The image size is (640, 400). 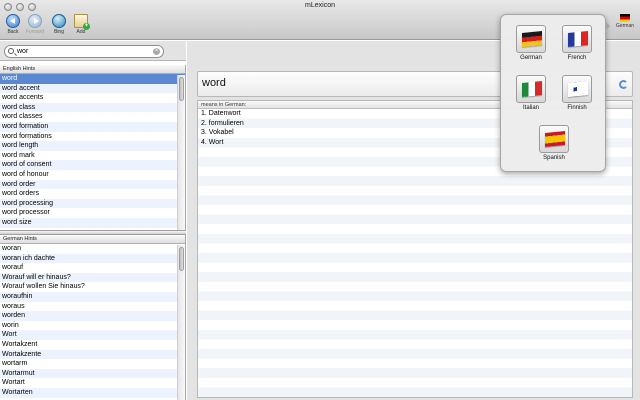 I want to click on current-word: word, so click(x=214, y=83).